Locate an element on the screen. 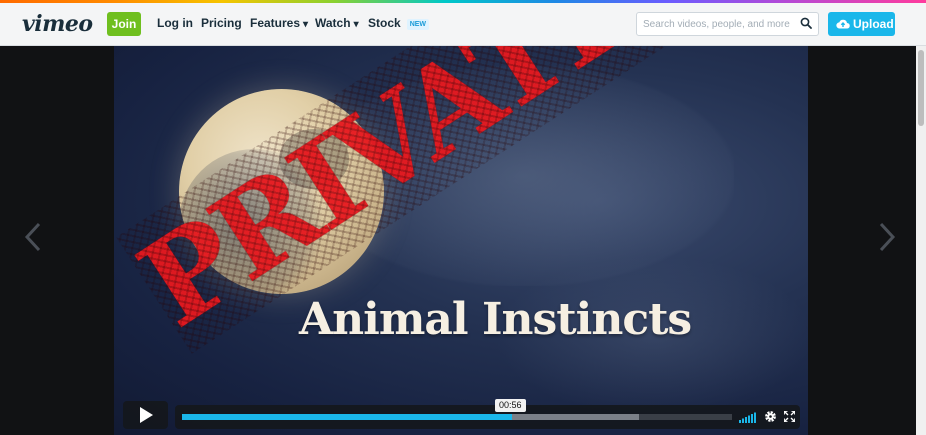 This screenshot has width=926, height=435. next-arrow-icon is located at coordinates (887, 237).